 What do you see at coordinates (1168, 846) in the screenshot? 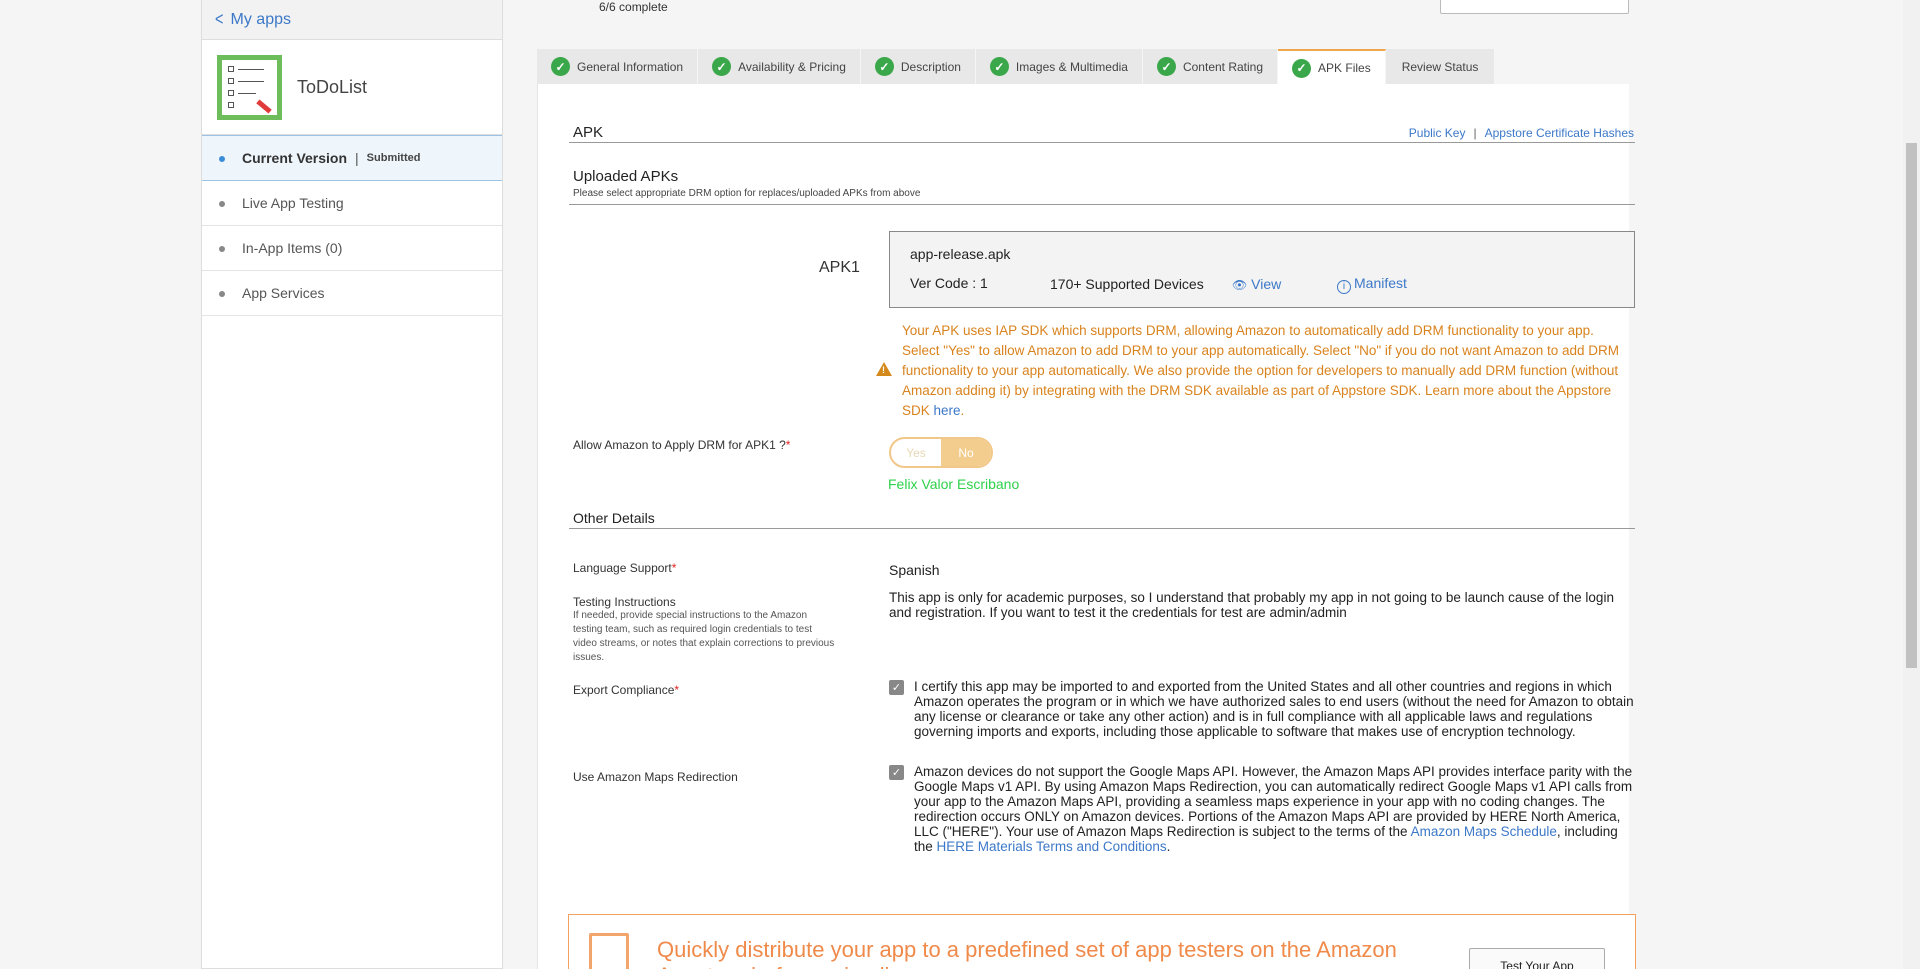
I see `maps-text-end: .` at bounding box center [1168, 846].